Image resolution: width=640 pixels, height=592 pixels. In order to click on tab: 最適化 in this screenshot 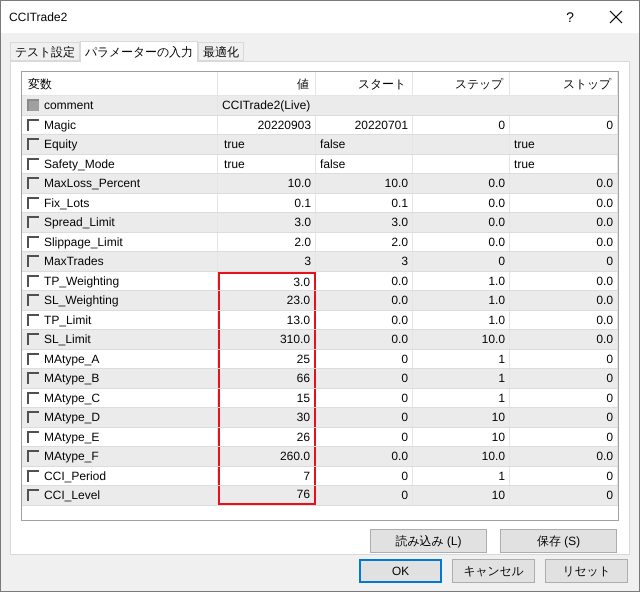, I will do `click(221, 51)`.